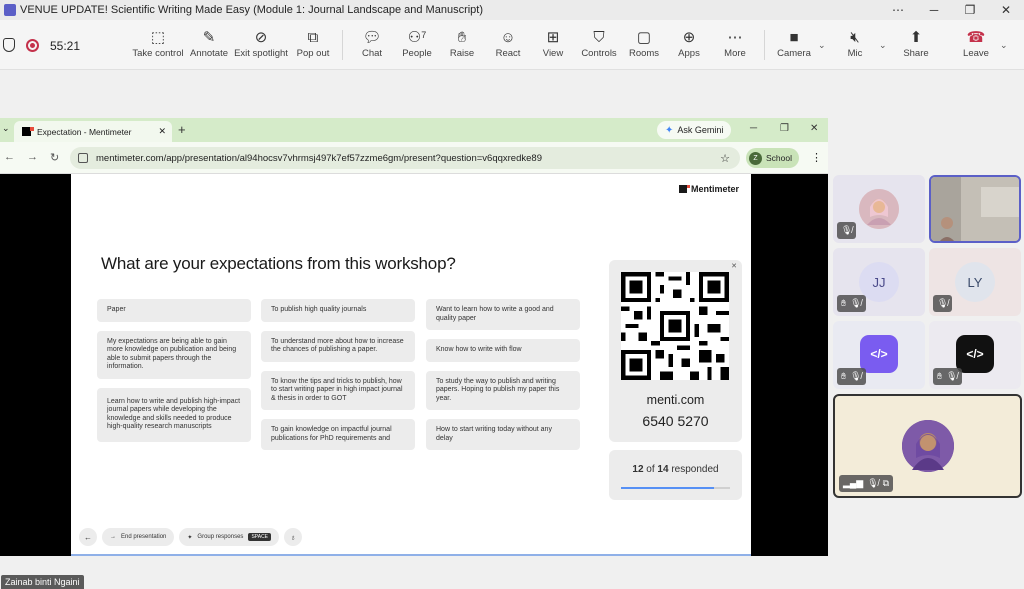 The width and height of the screenshot is (1024, 589). What do you see at coordinates (162, 131) in the screenshot?
I see `tab-close-icon: ✕` at bounding box center [162, 131].